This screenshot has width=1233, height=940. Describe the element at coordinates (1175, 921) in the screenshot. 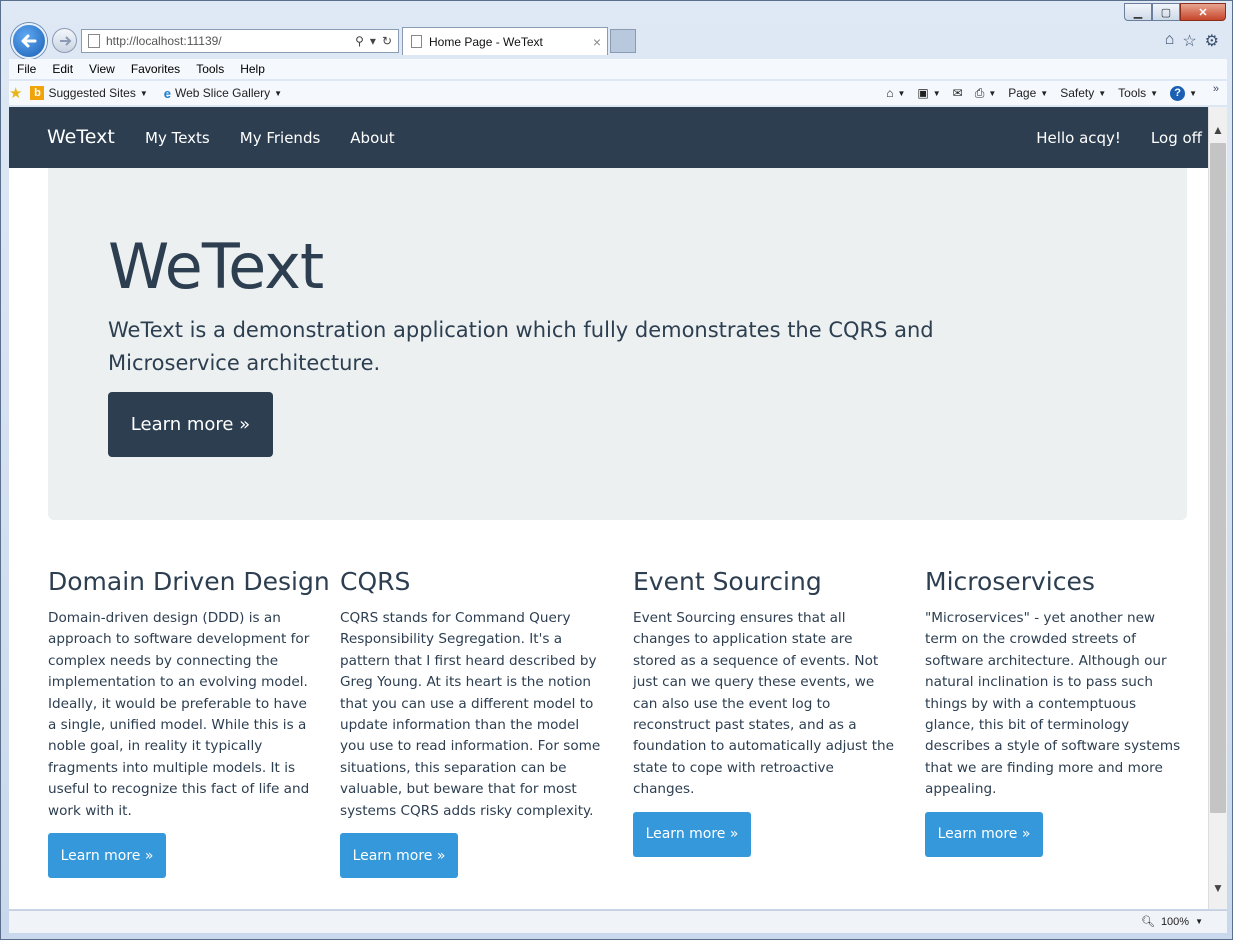

I see `zoom-level: 100%` at that location.